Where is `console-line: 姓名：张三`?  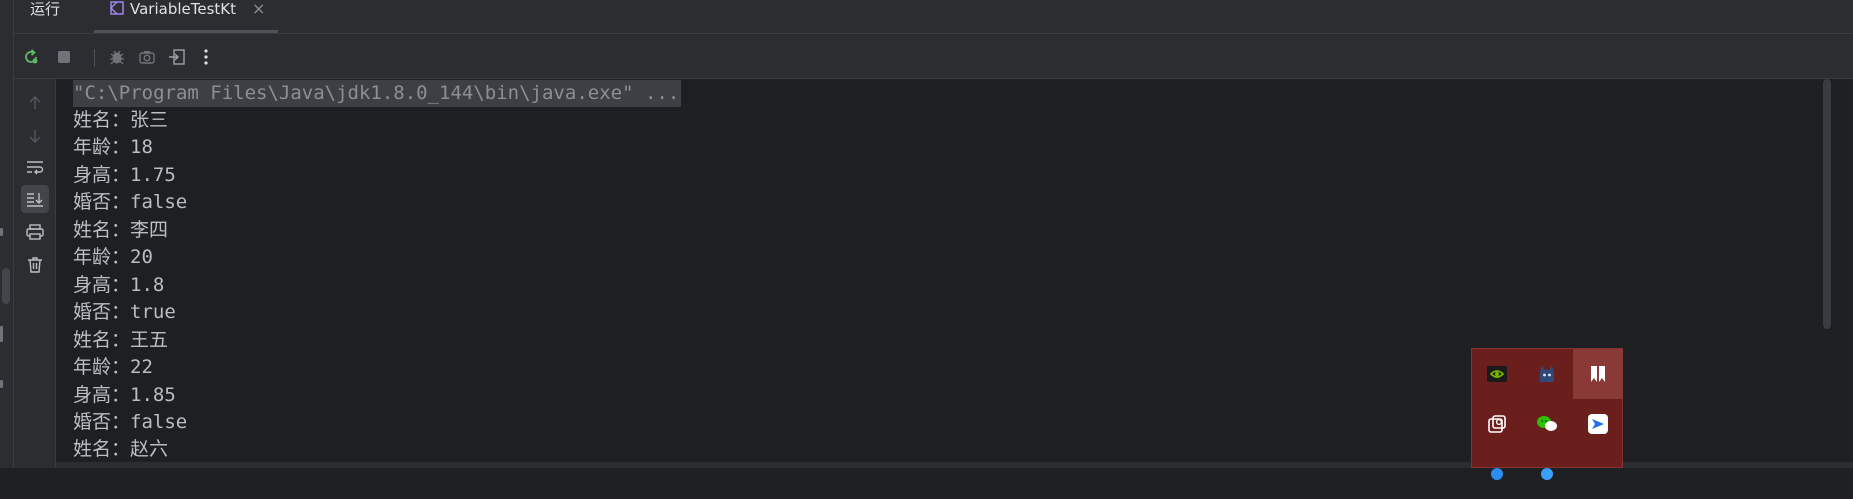
console-line: 姓名：张三 is located at coordinates (121, 120).